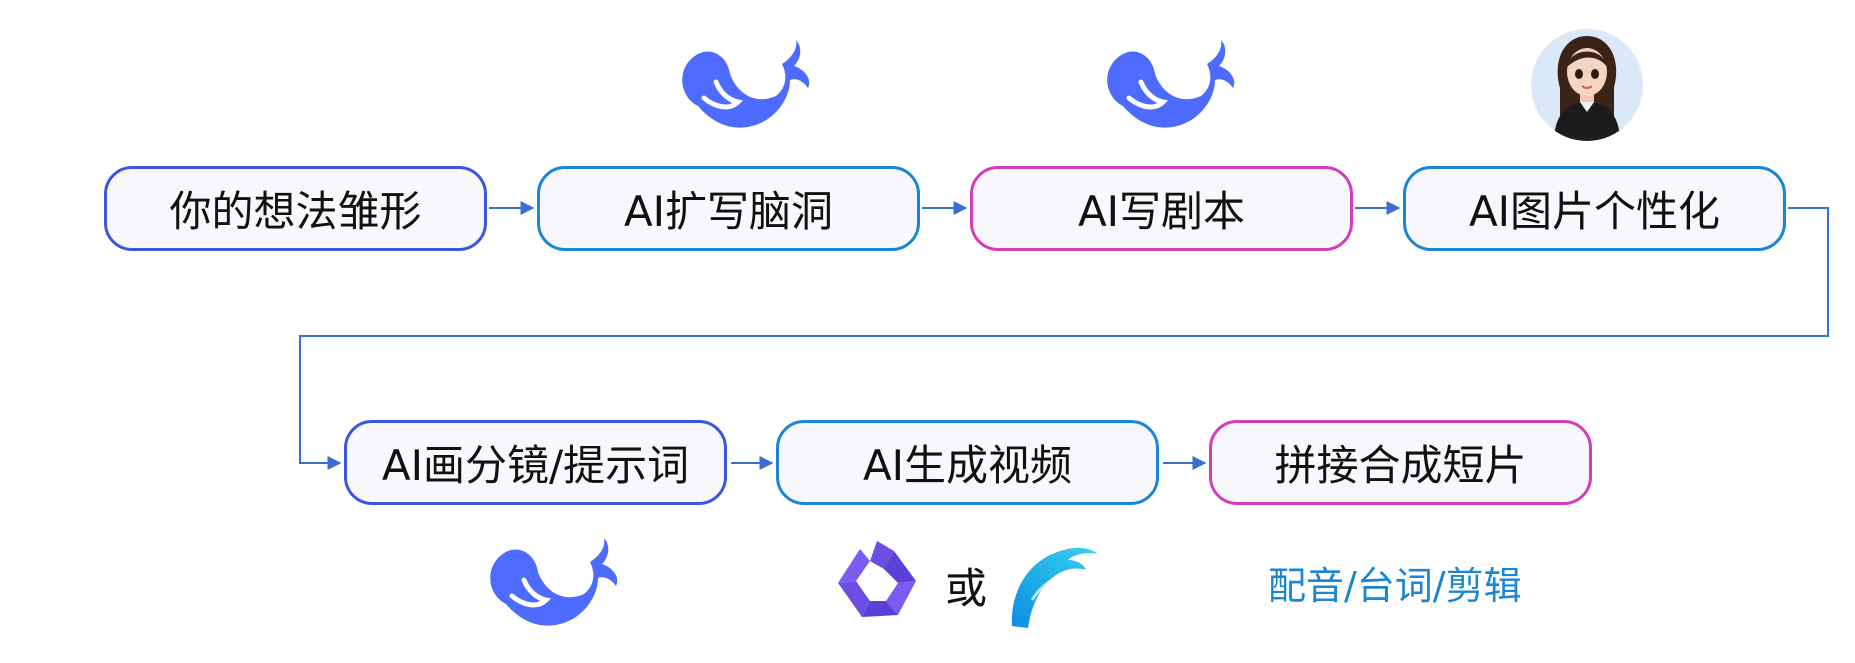 The height and width of the screenshot is (663, 1855). Describe the element at coordinates (295, 211) in the screenshot. I see `step-label: 你的想法雏形` at that location.